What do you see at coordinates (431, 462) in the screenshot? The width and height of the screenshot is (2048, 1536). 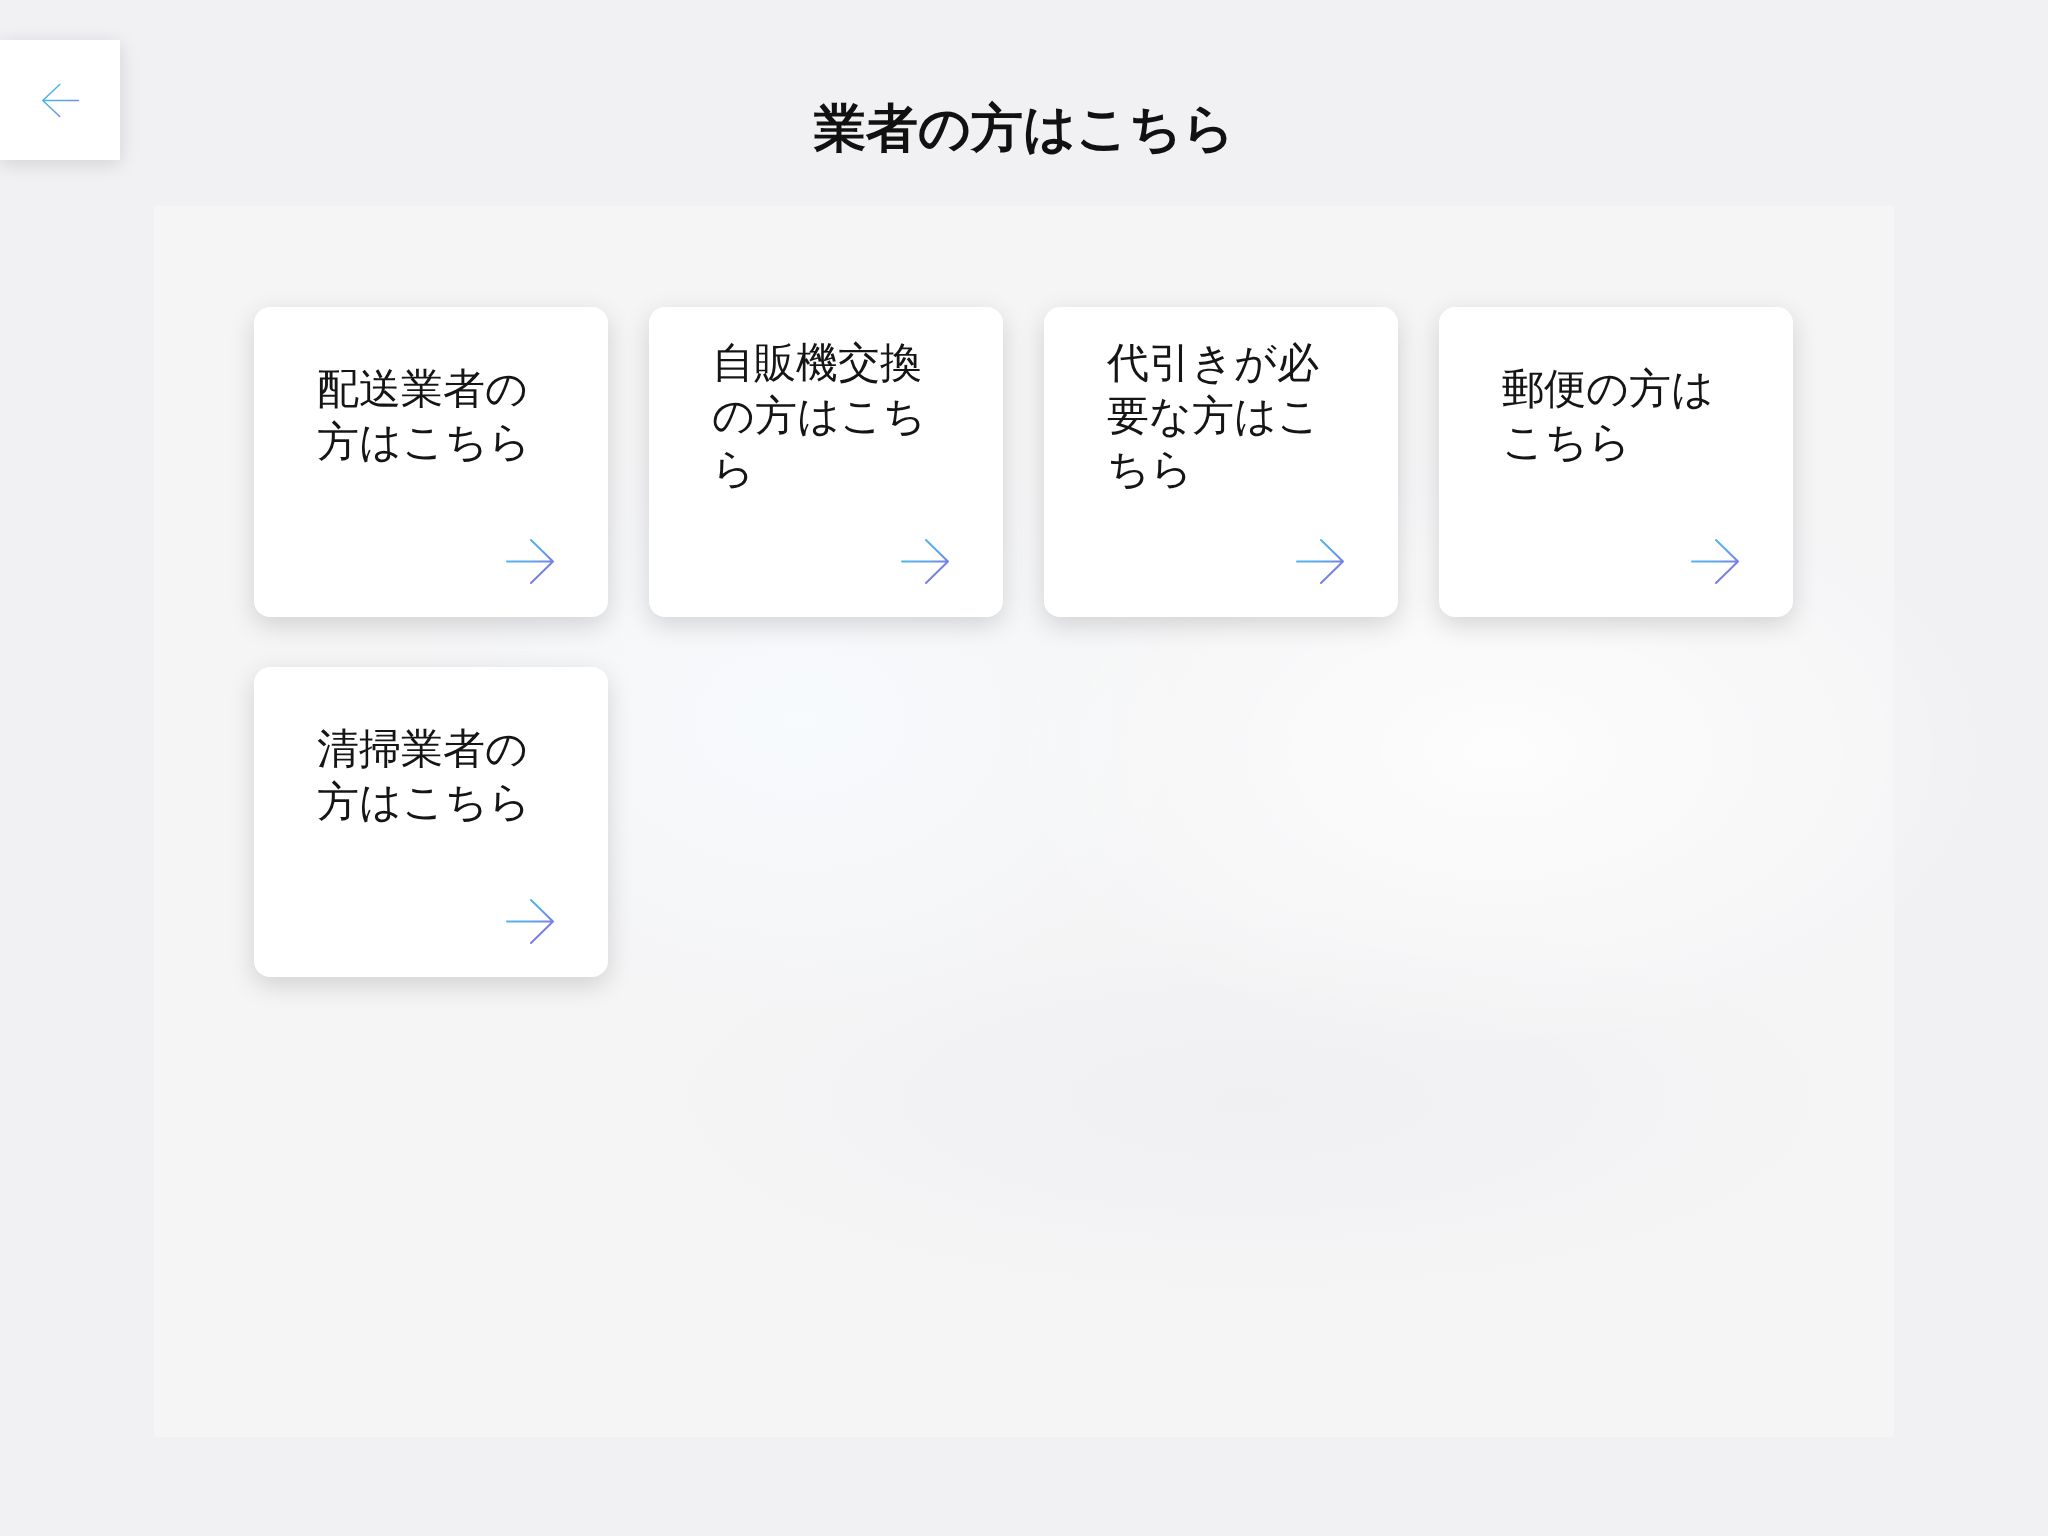 I see `option-card: 配送業者の方はこちら` at bounding box center [431, 462].